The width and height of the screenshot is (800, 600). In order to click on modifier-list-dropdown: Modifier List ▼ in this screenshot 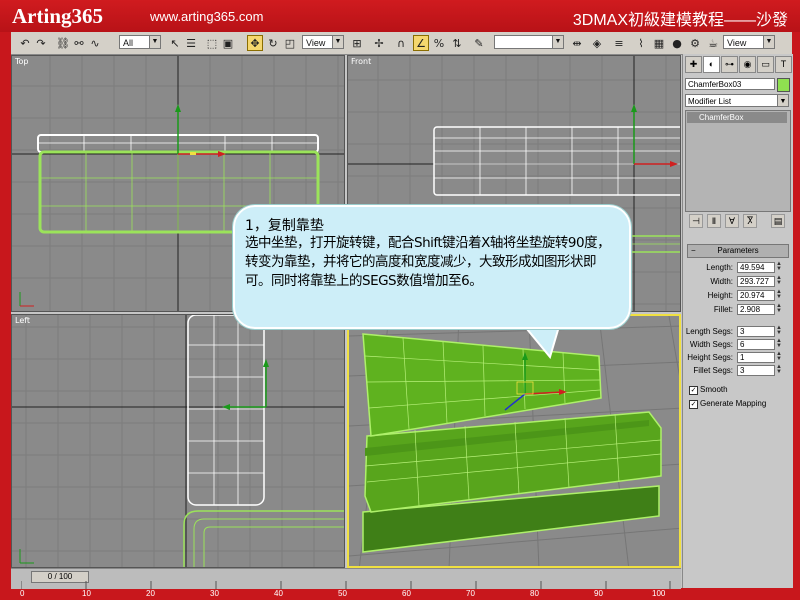, I will do `click(737, 100)`.